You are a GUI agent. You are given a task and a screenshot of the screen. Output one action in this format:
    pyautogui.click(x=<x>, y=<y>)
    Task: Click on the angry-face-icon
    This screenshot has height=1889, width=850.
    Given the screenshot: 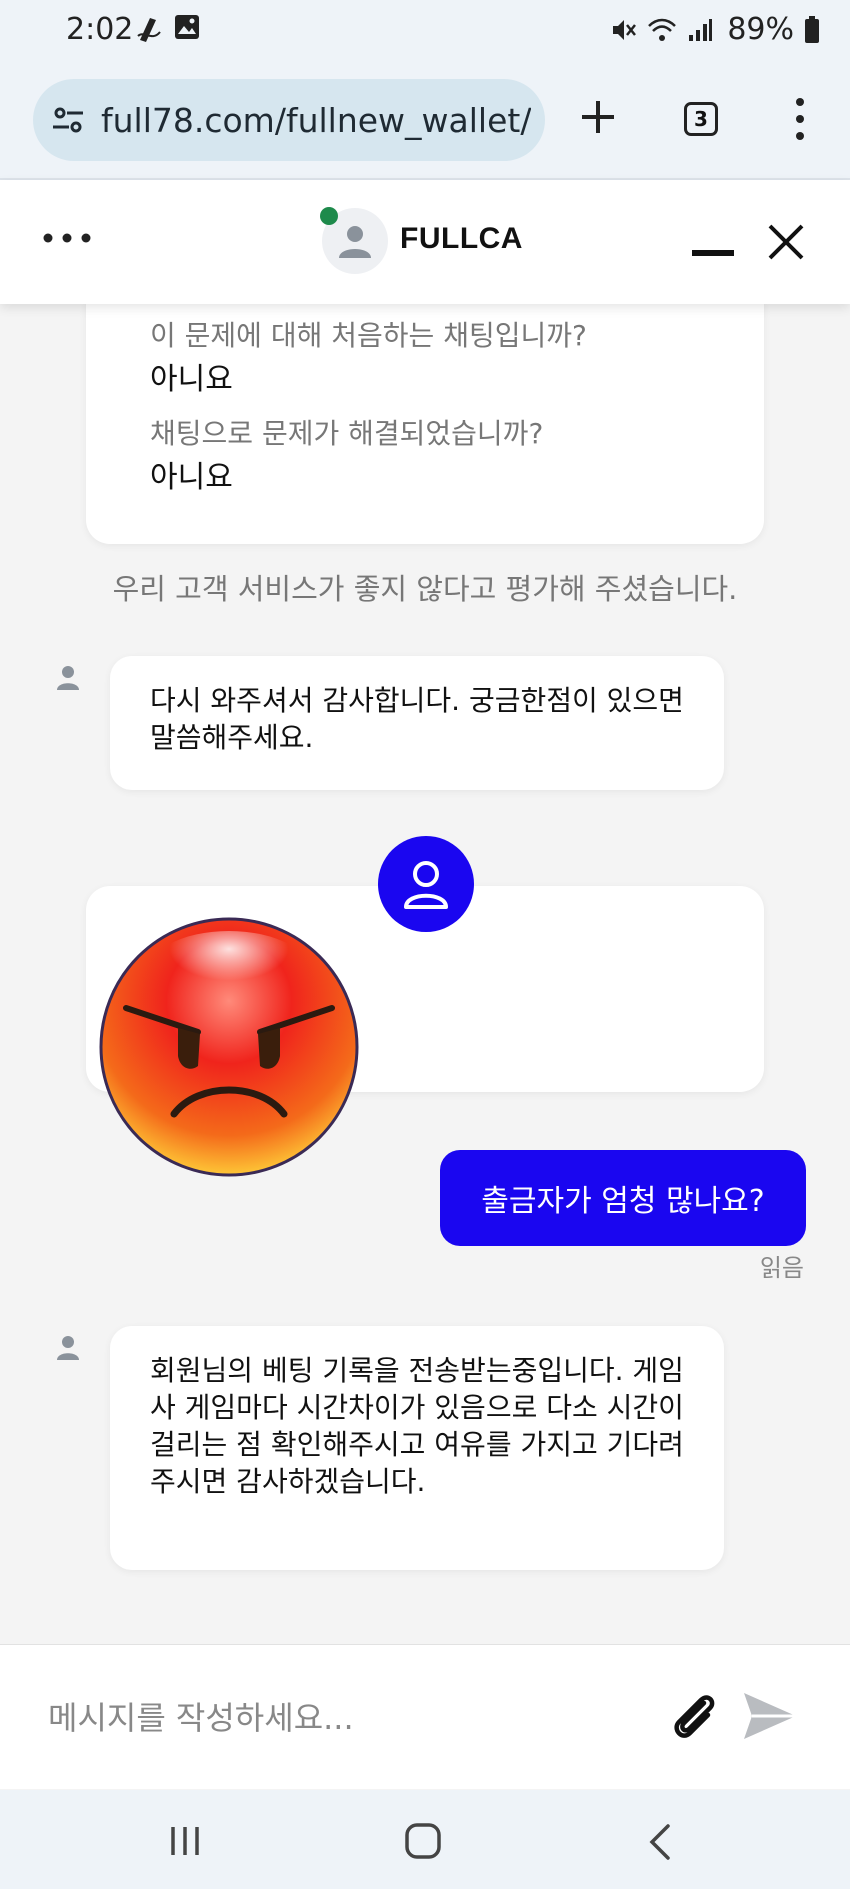 What is the action you would take?
    pyautogui.click(x=229, y=1047)
    